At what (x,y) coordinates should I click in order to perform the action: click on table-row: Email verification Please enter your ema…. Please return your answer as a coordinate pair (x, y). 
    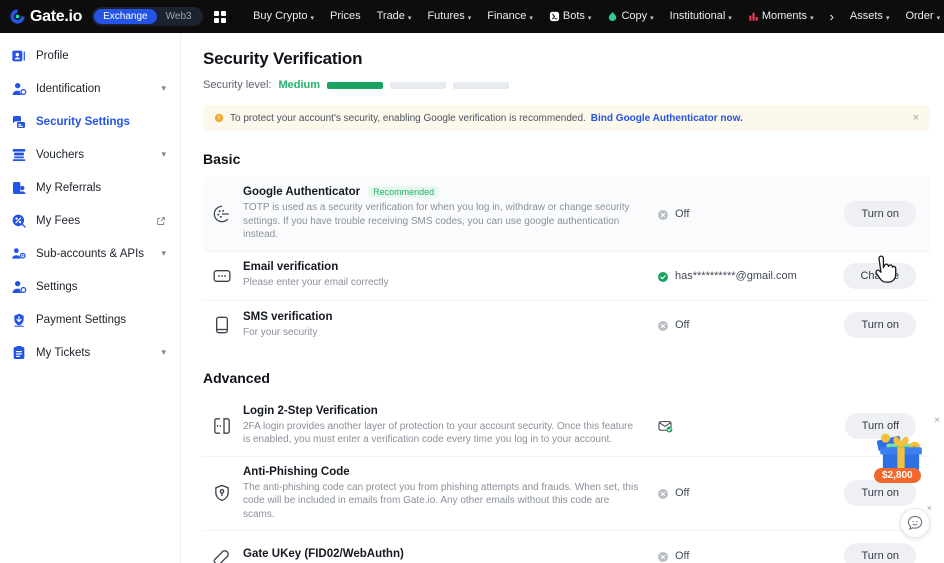
    Looking at the image, I should click on (566, 276).